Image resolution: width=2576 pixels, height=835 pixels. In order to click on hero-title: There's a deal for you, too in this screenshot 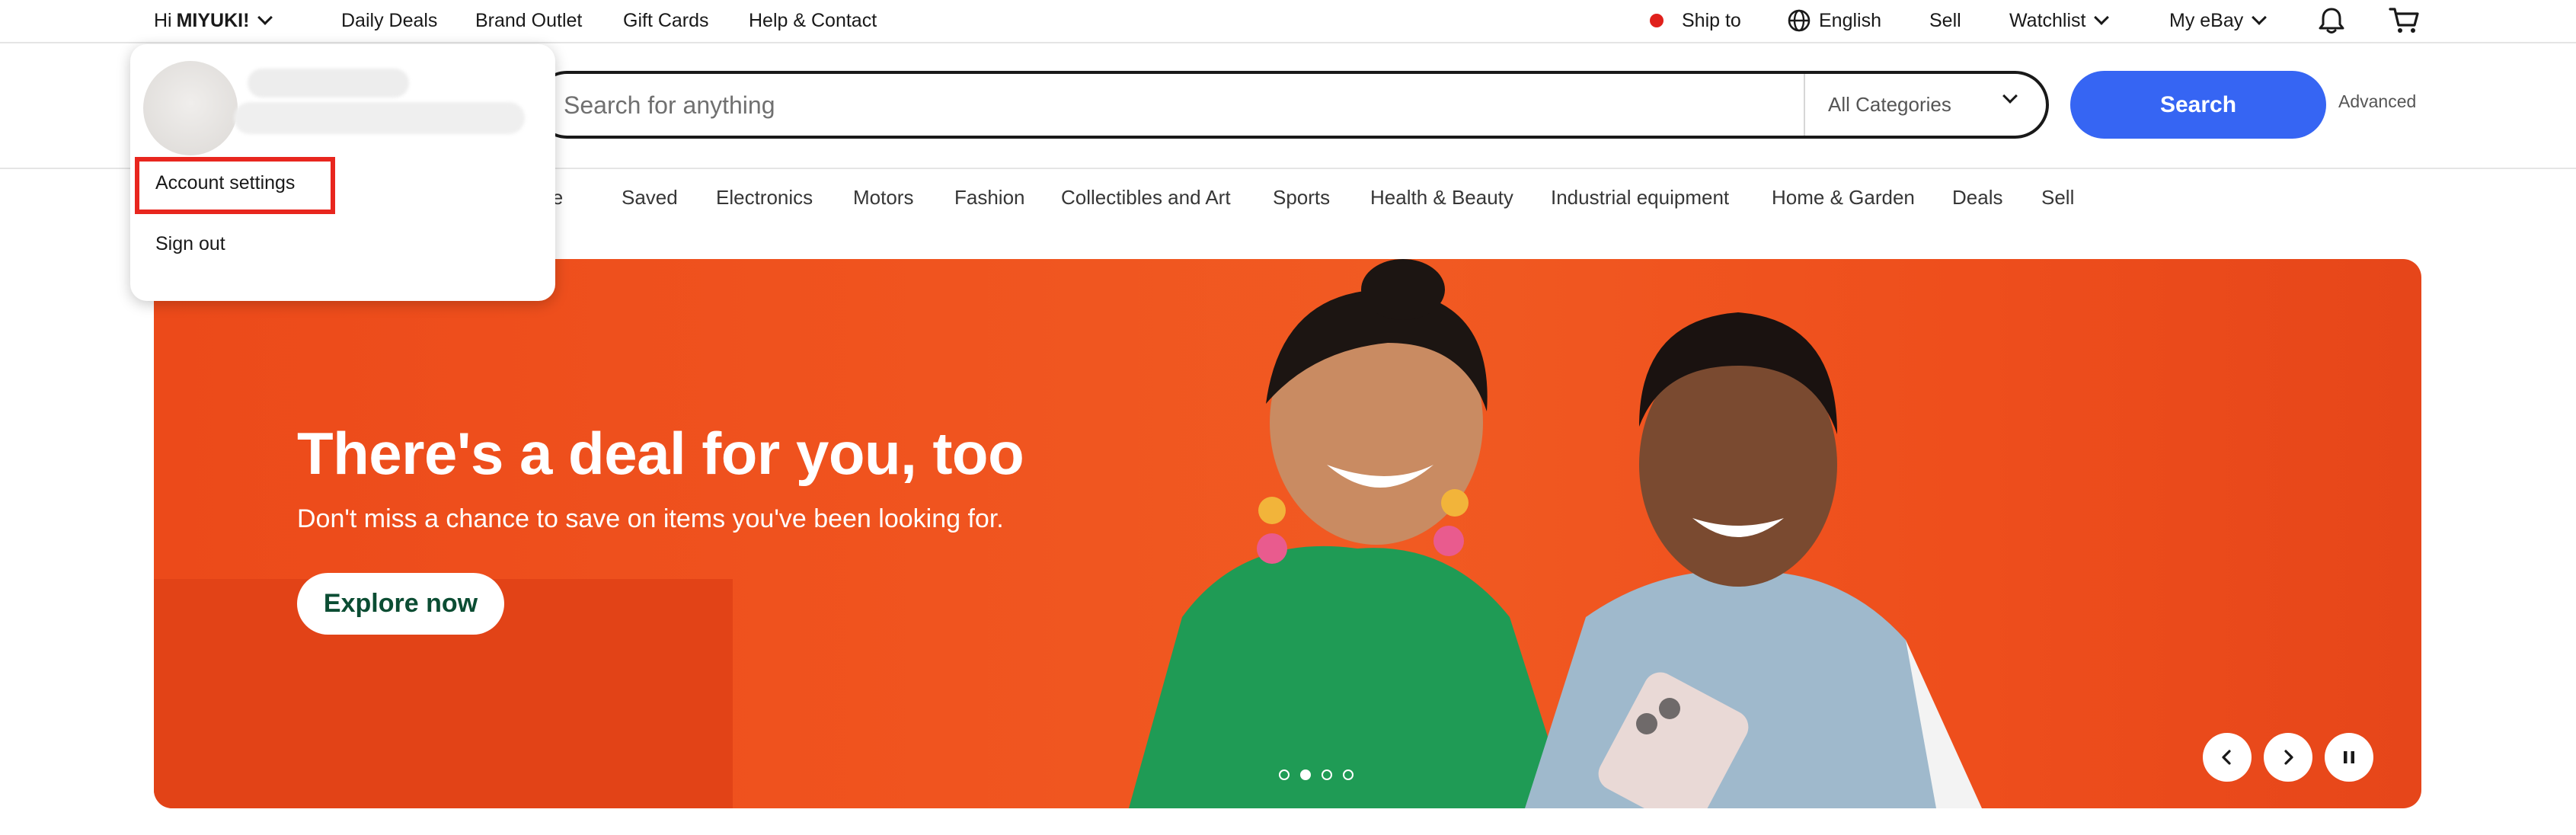, I will do `click(660, 453)`.